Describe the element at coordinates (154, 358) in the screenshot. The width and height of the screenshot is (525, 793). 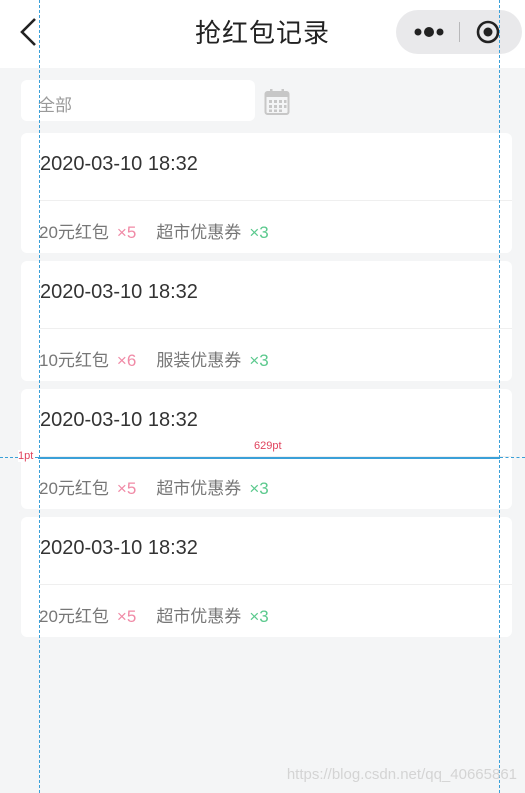
I see `record-prizes: 10元红包 ×6 服装优惠券 ×3` at that location.